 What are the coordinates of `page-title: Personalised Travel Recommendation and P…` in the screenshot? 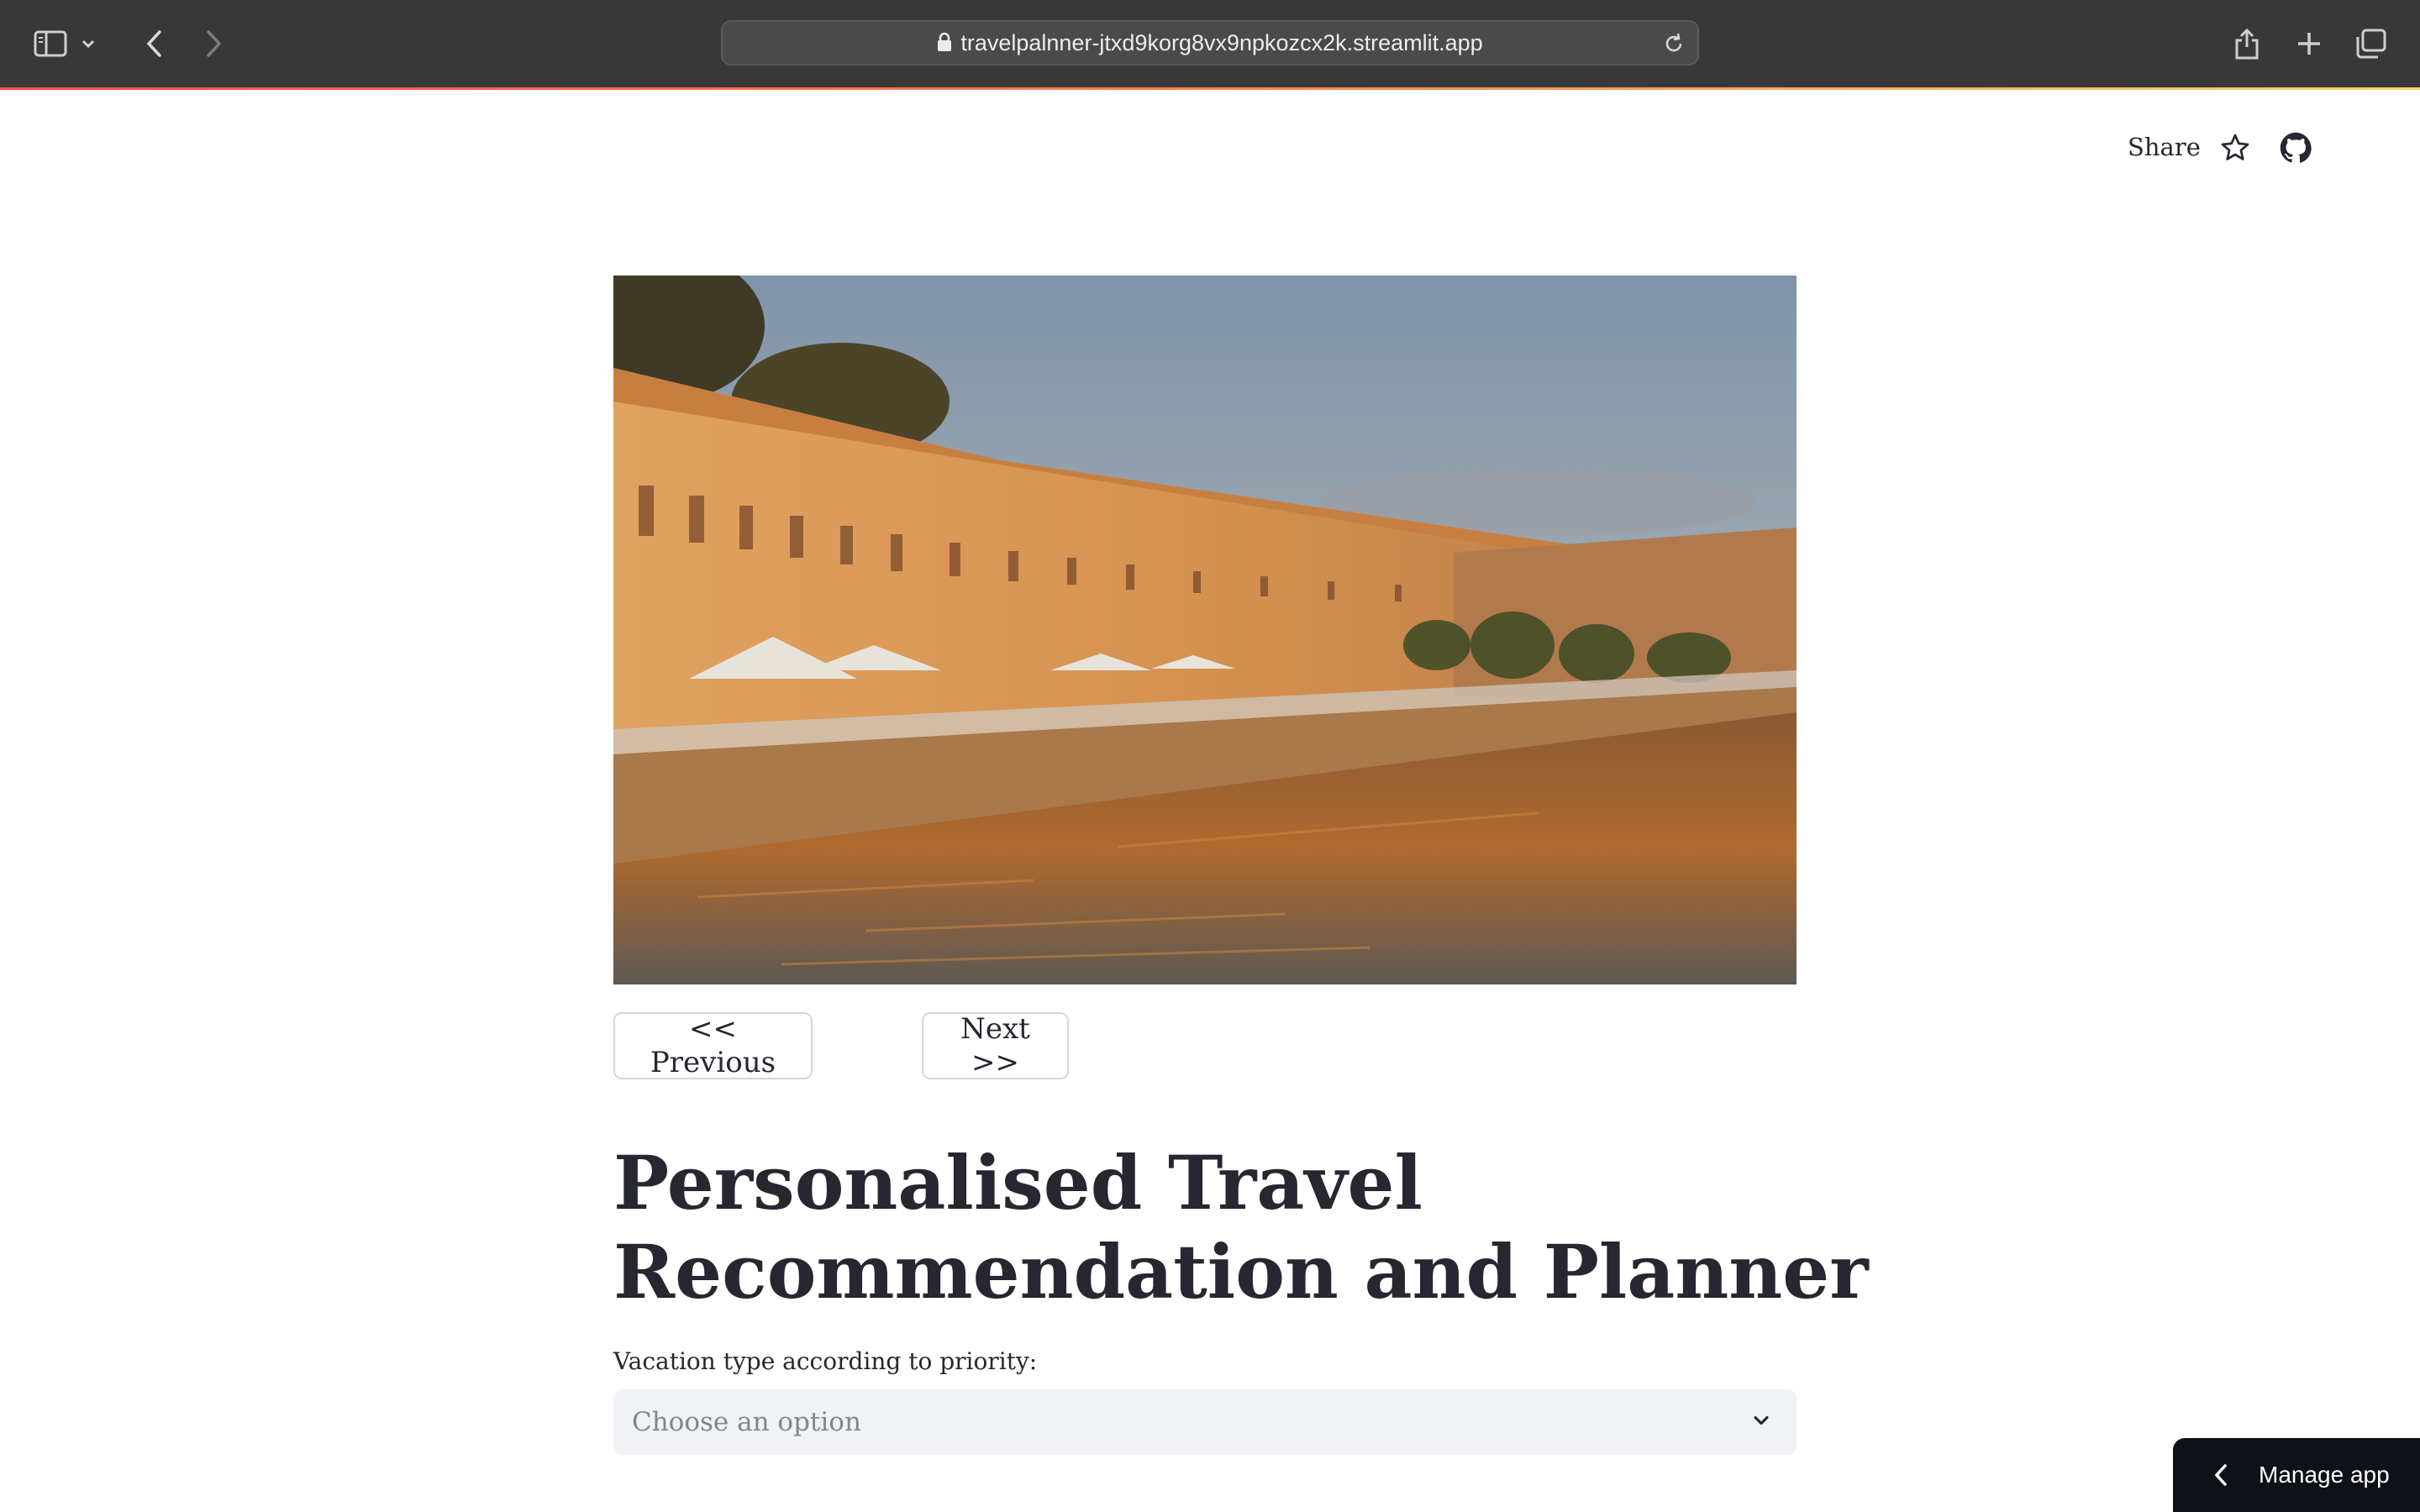 It's located at (1241, 1227).